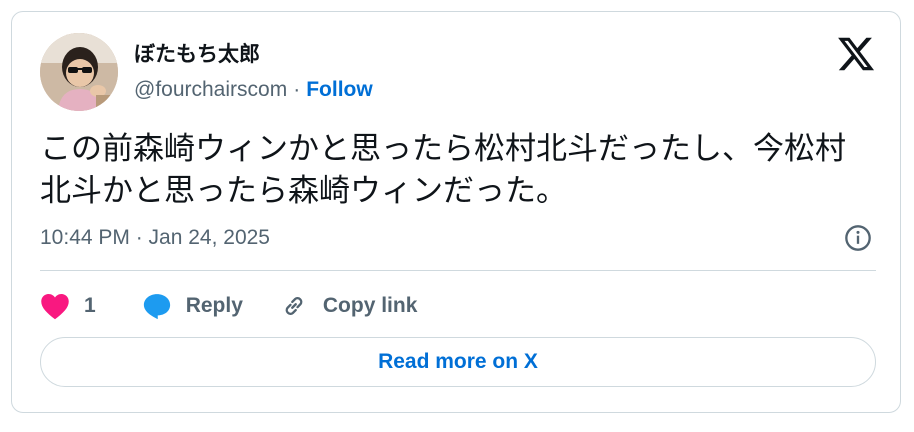 The width and height of the screenshot is (914, 432). I want to click on tweet-timestamp: 10:44 PM · Jan 24, 2025, so click(155, 238).